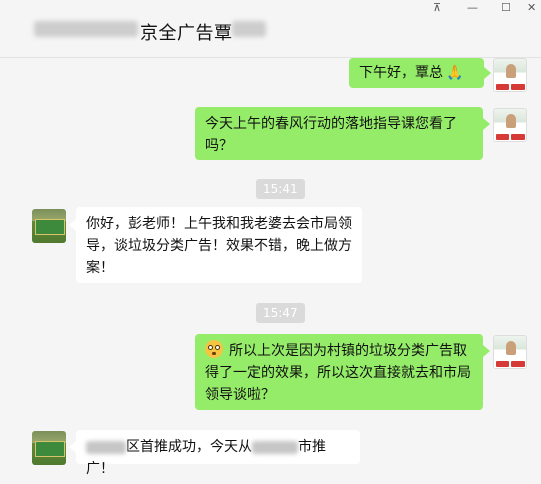 The image size is (541, 484). What do you see at coordinates (401, 73) in the screenshot?
I see `message-text: 下午好，覃总` at bounding box center [401, 73].